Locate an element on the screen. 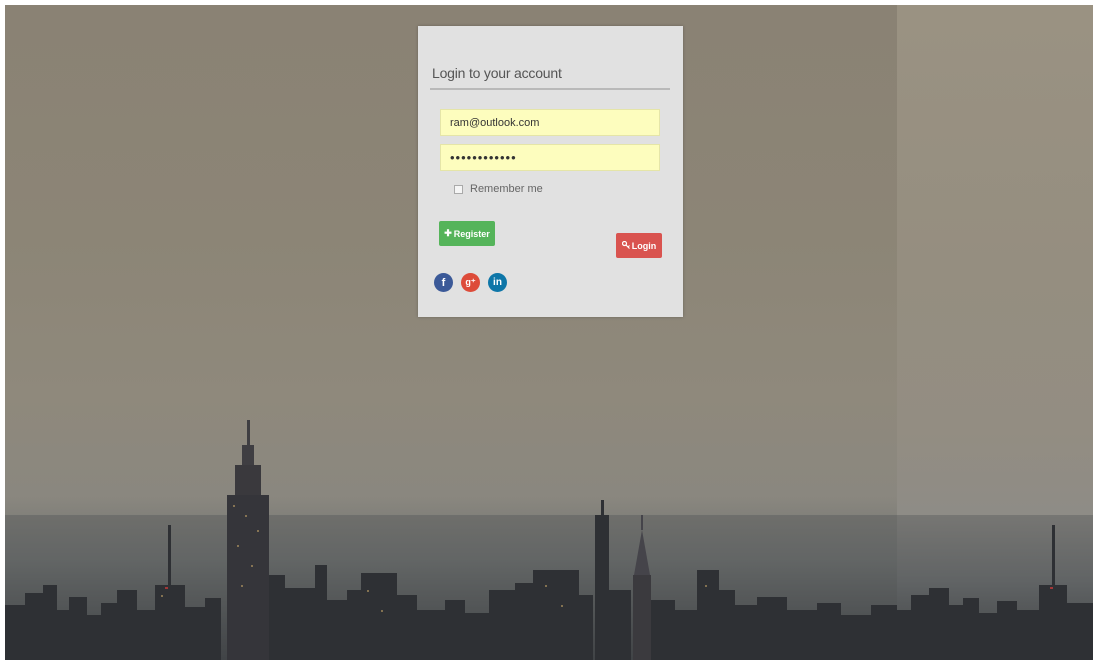 This screenshot has height=660, width=1093. remember-me-label: Remember me is located at coordinates (506, 189).